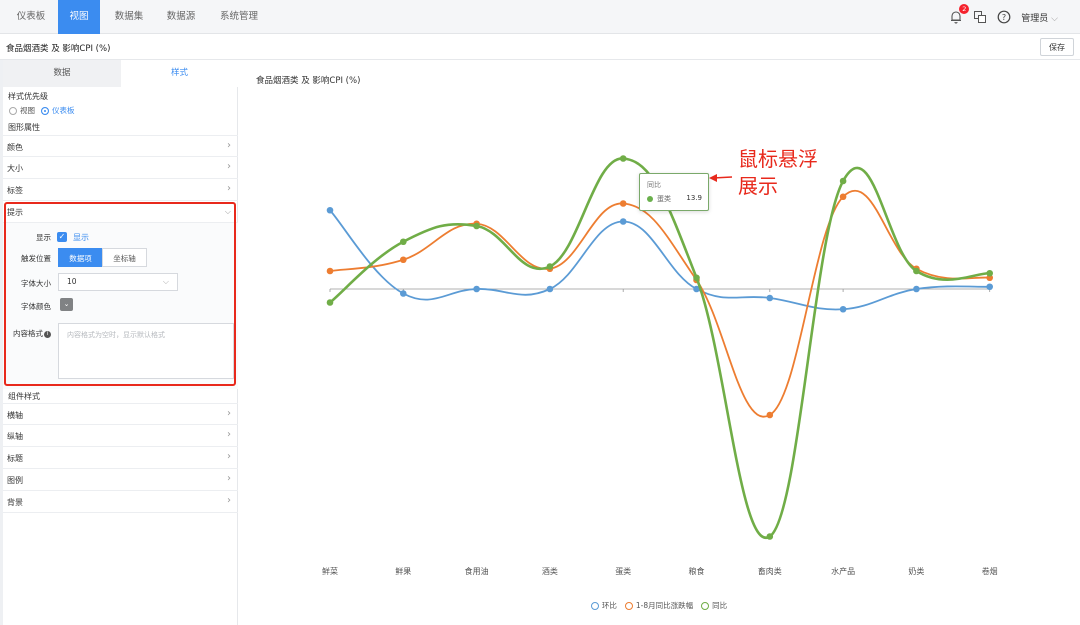 The width and height of the screenshot is (1080, 625). Describe the element at coordinates (62, 73) in the screenshot. I see `tab-data: 数据` at that location.